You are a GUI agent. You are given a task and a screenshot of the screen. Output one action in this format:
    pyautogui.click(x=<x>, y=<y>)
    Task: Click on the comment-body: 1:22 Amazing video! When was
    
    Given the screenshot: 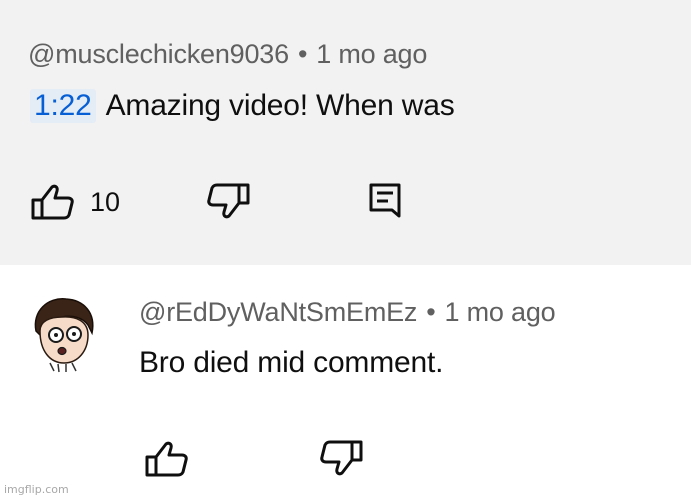 What is the action you would take?
    pyautogui.click(x=242, y=106)
    